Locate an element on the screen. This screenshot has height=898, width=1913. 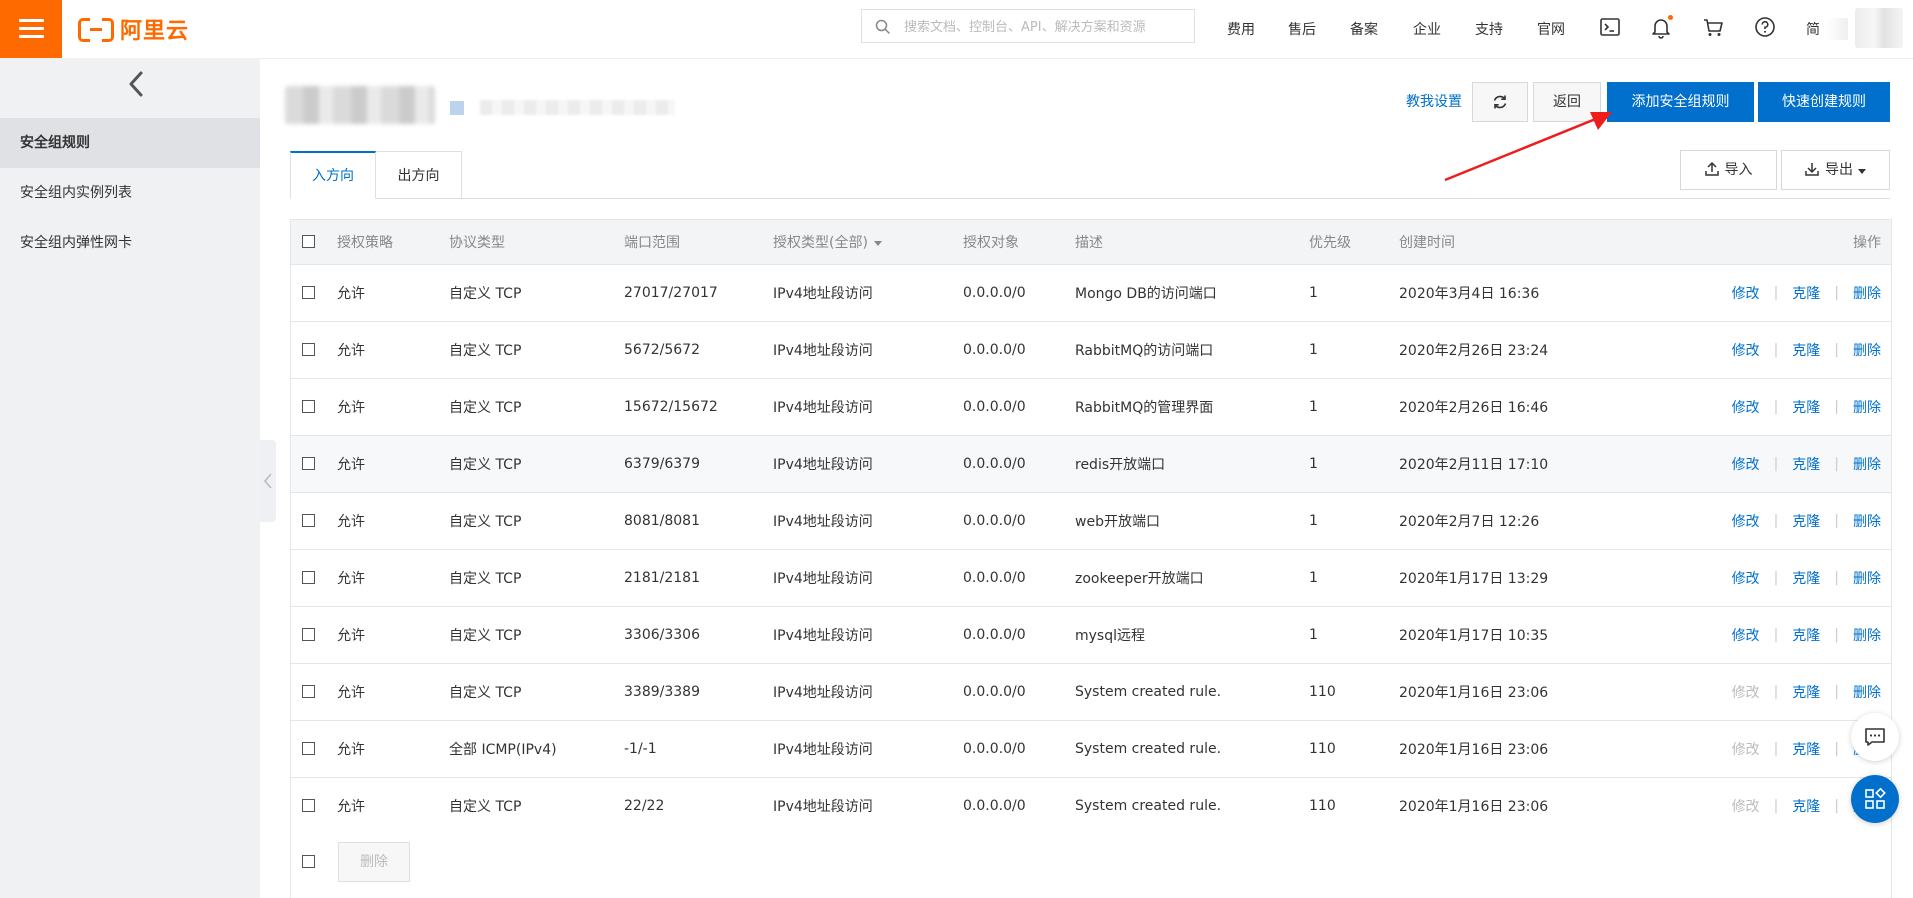
cell-ports: 3389/3389 is located at coordinates (662, 692).